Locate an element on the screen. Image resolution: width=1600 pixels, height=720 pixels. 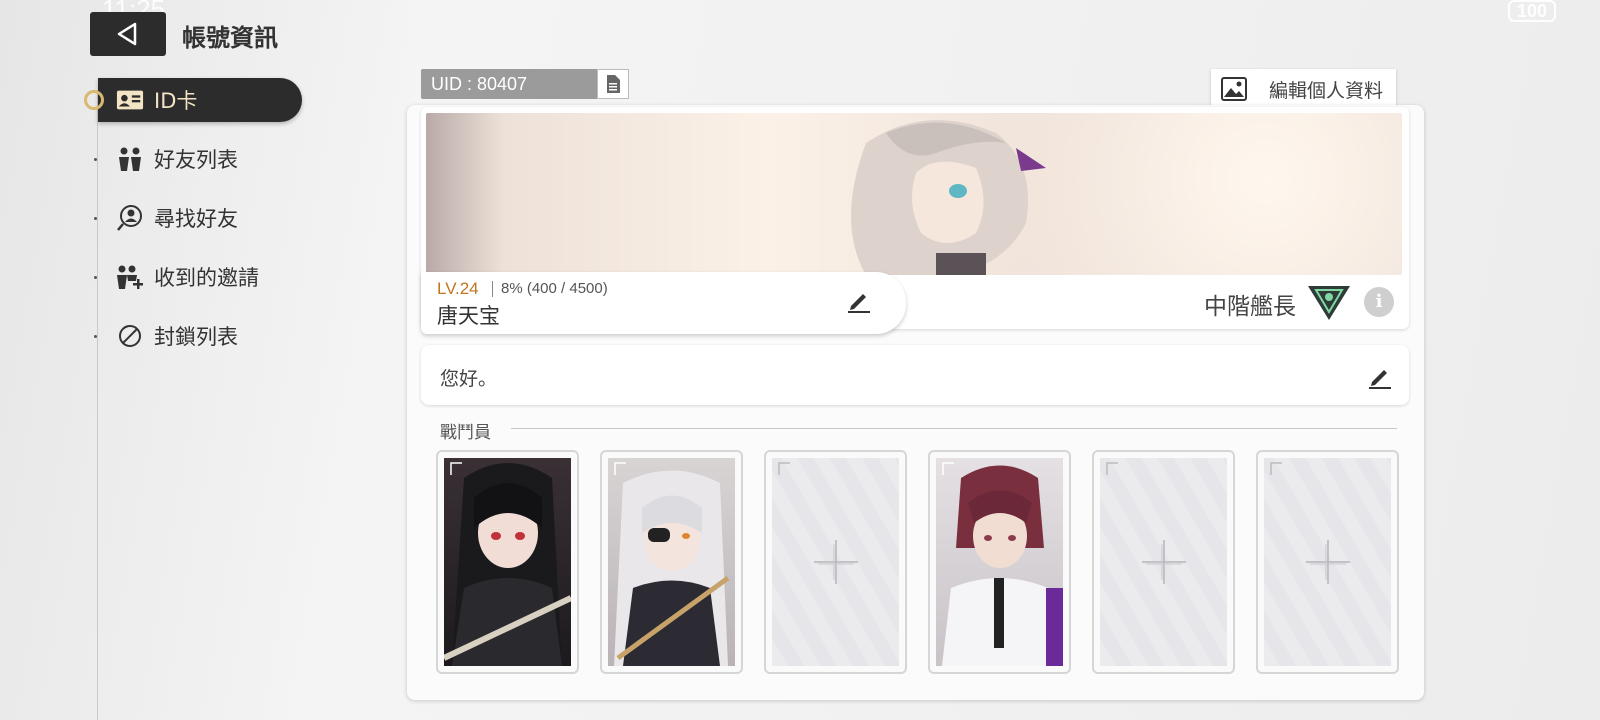
rank-info-icon: i is located at coordinates (1379, 302).